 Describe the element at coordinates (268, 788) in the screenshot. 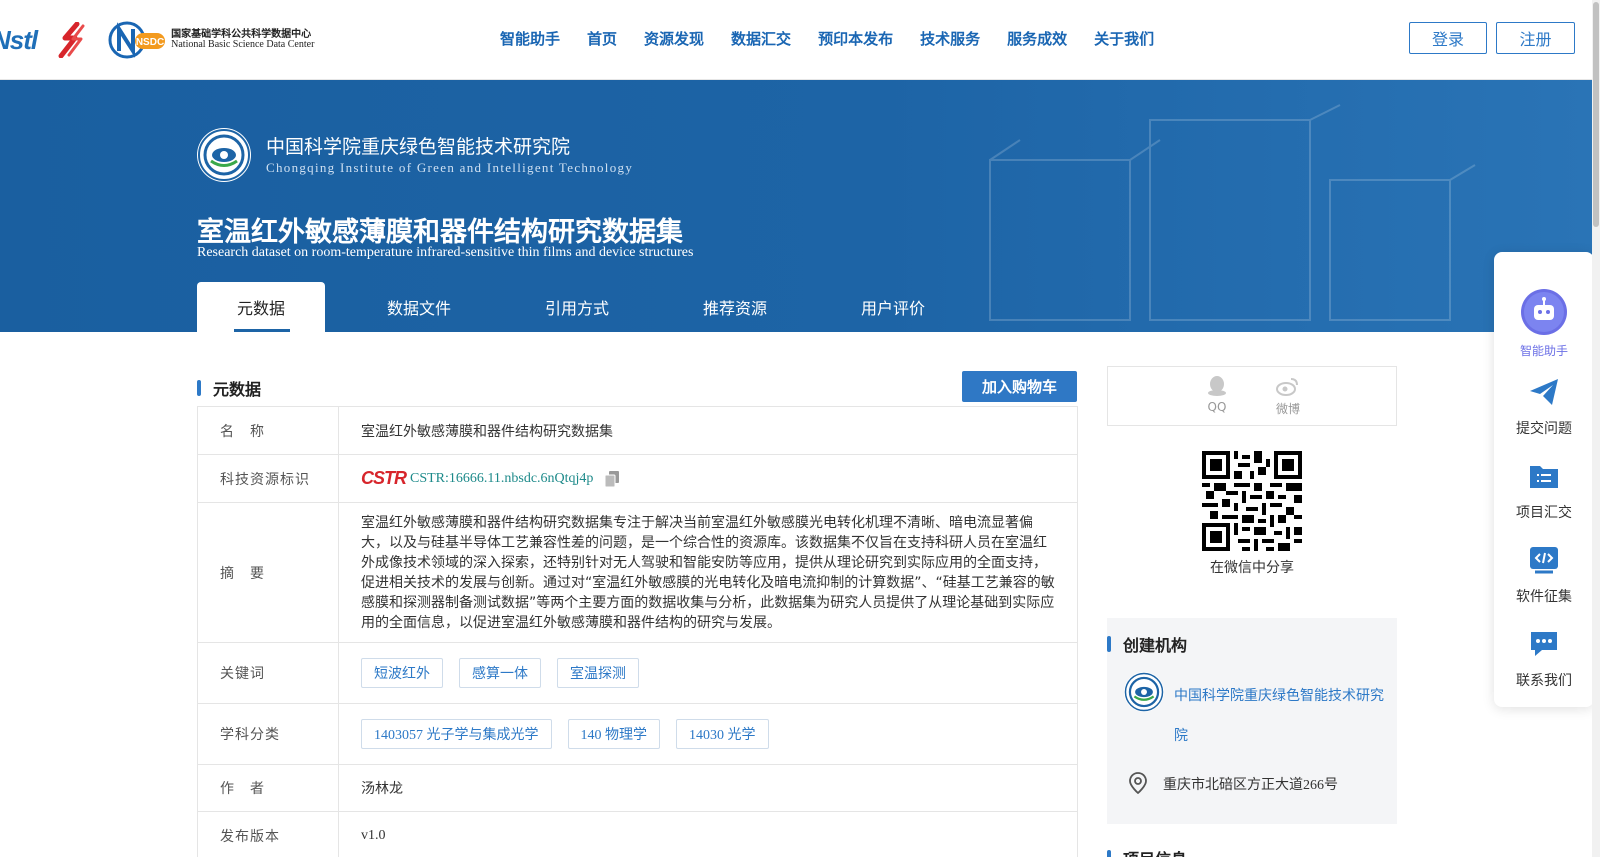

I see `author-label: 作 者` at that location.